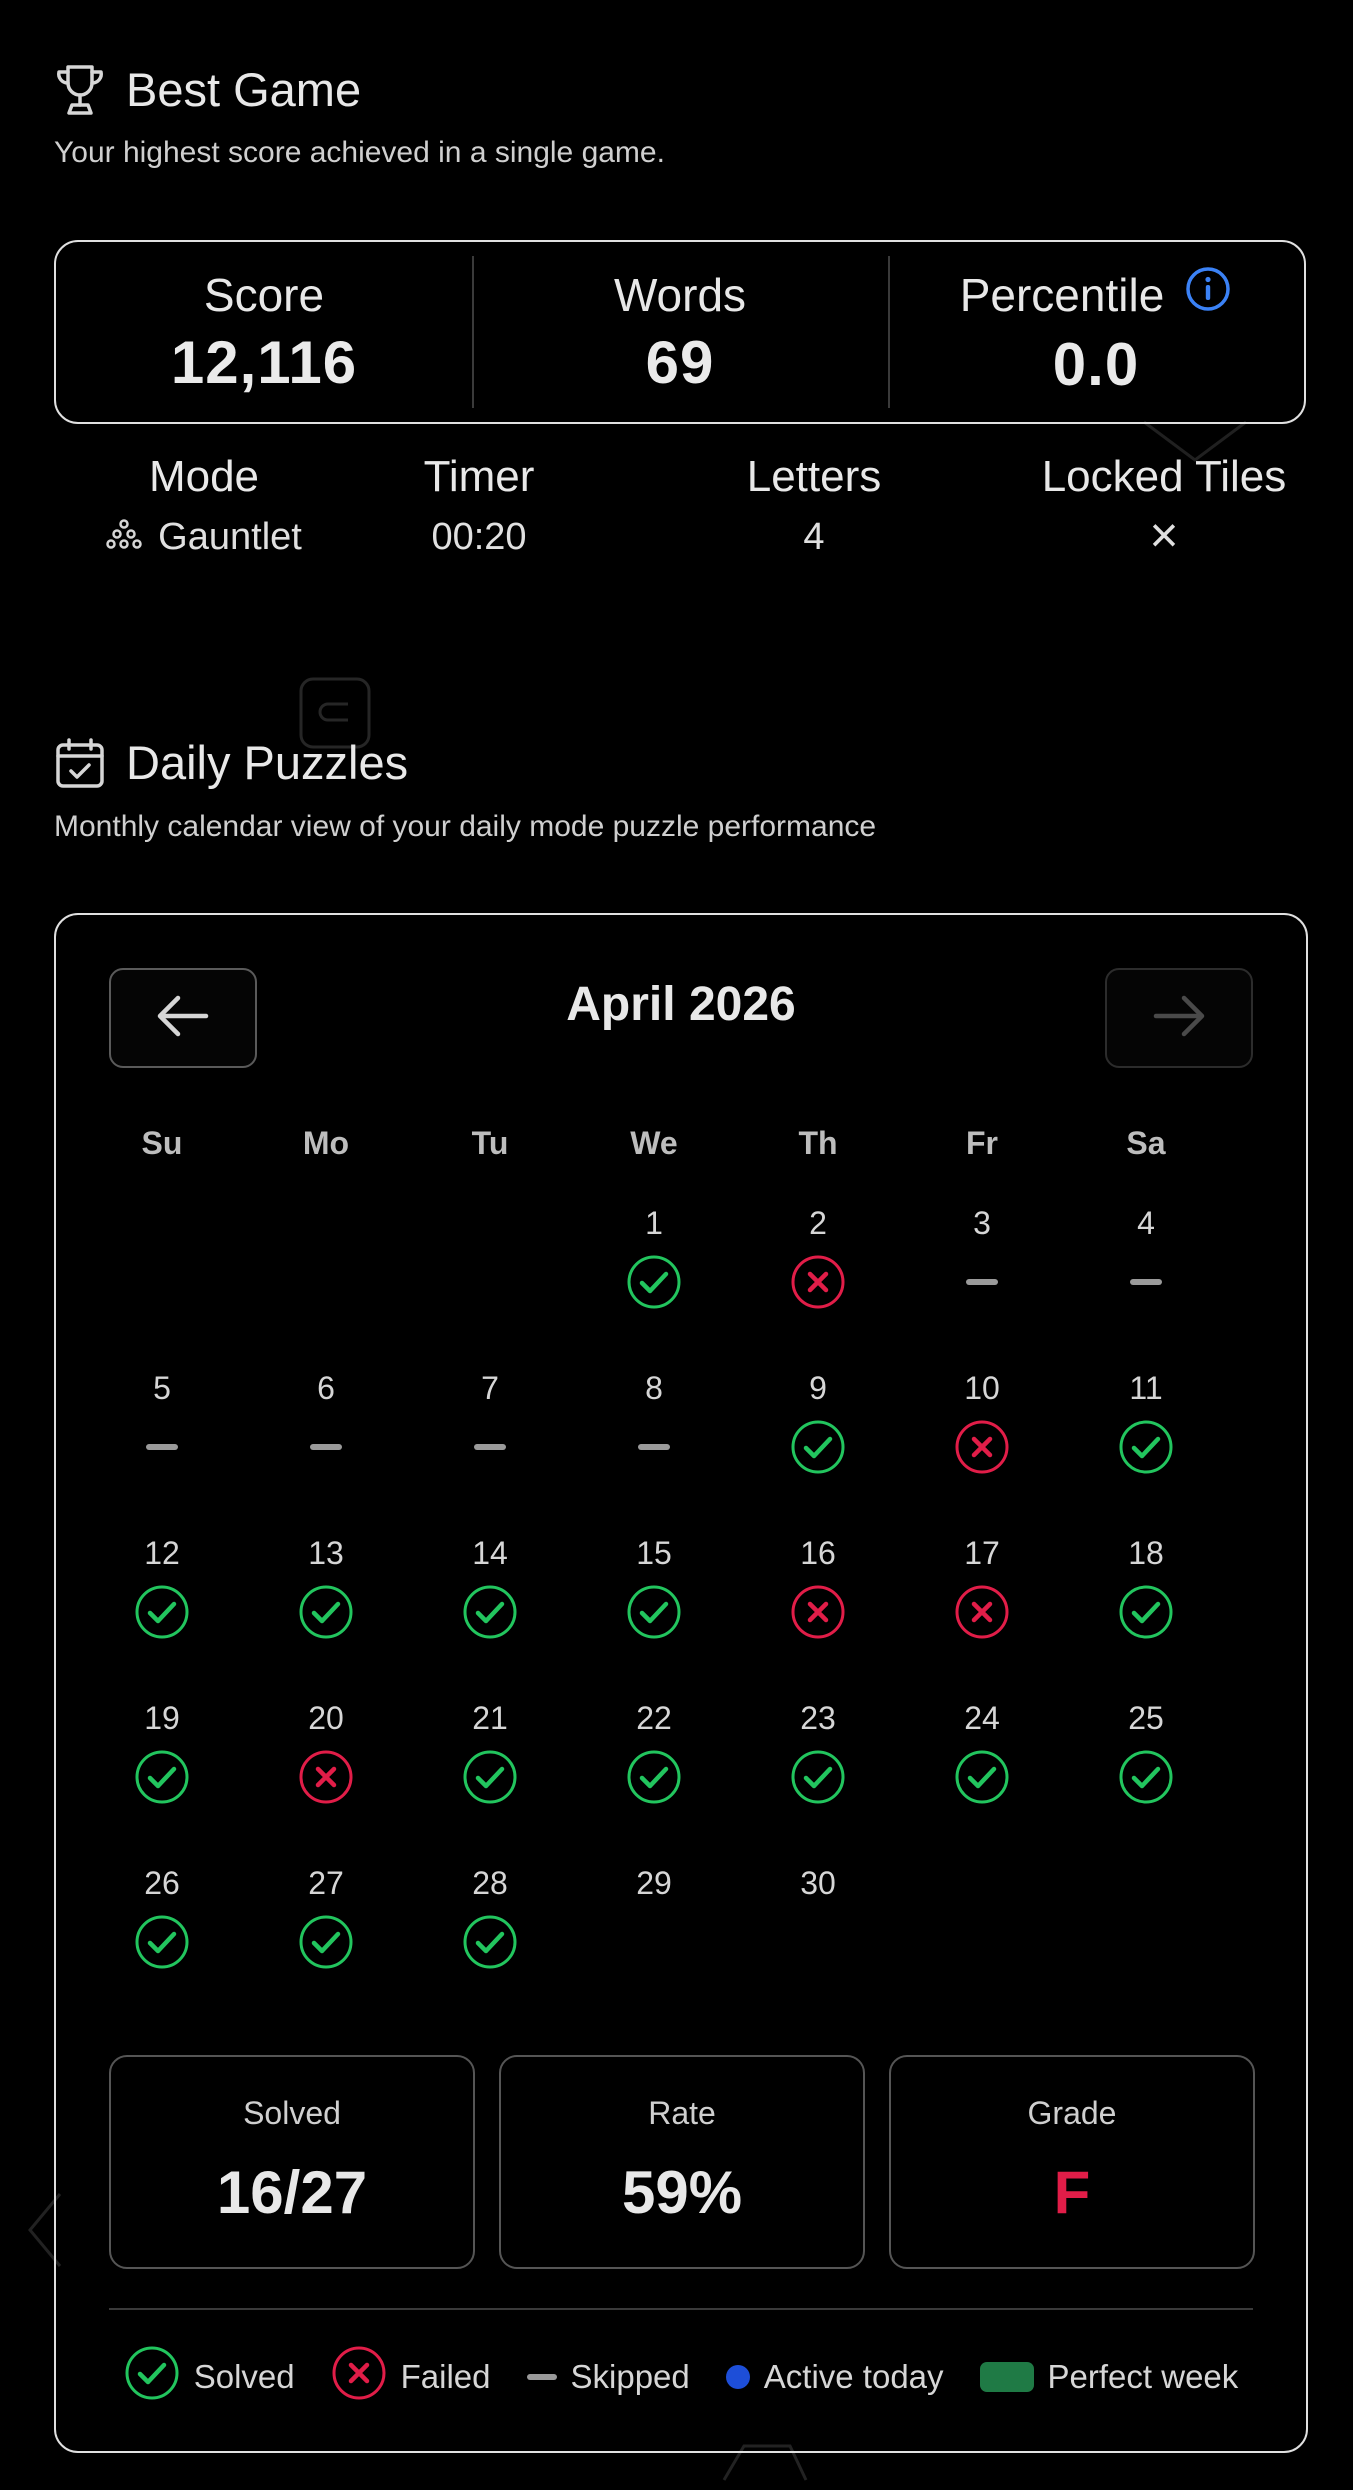 Image resolution: width=1353 pixels, height=2490 pixels. Describe the element at coordinates (1072, 2192) in the screenshot. I see `grade-stat-value: F` at that location.